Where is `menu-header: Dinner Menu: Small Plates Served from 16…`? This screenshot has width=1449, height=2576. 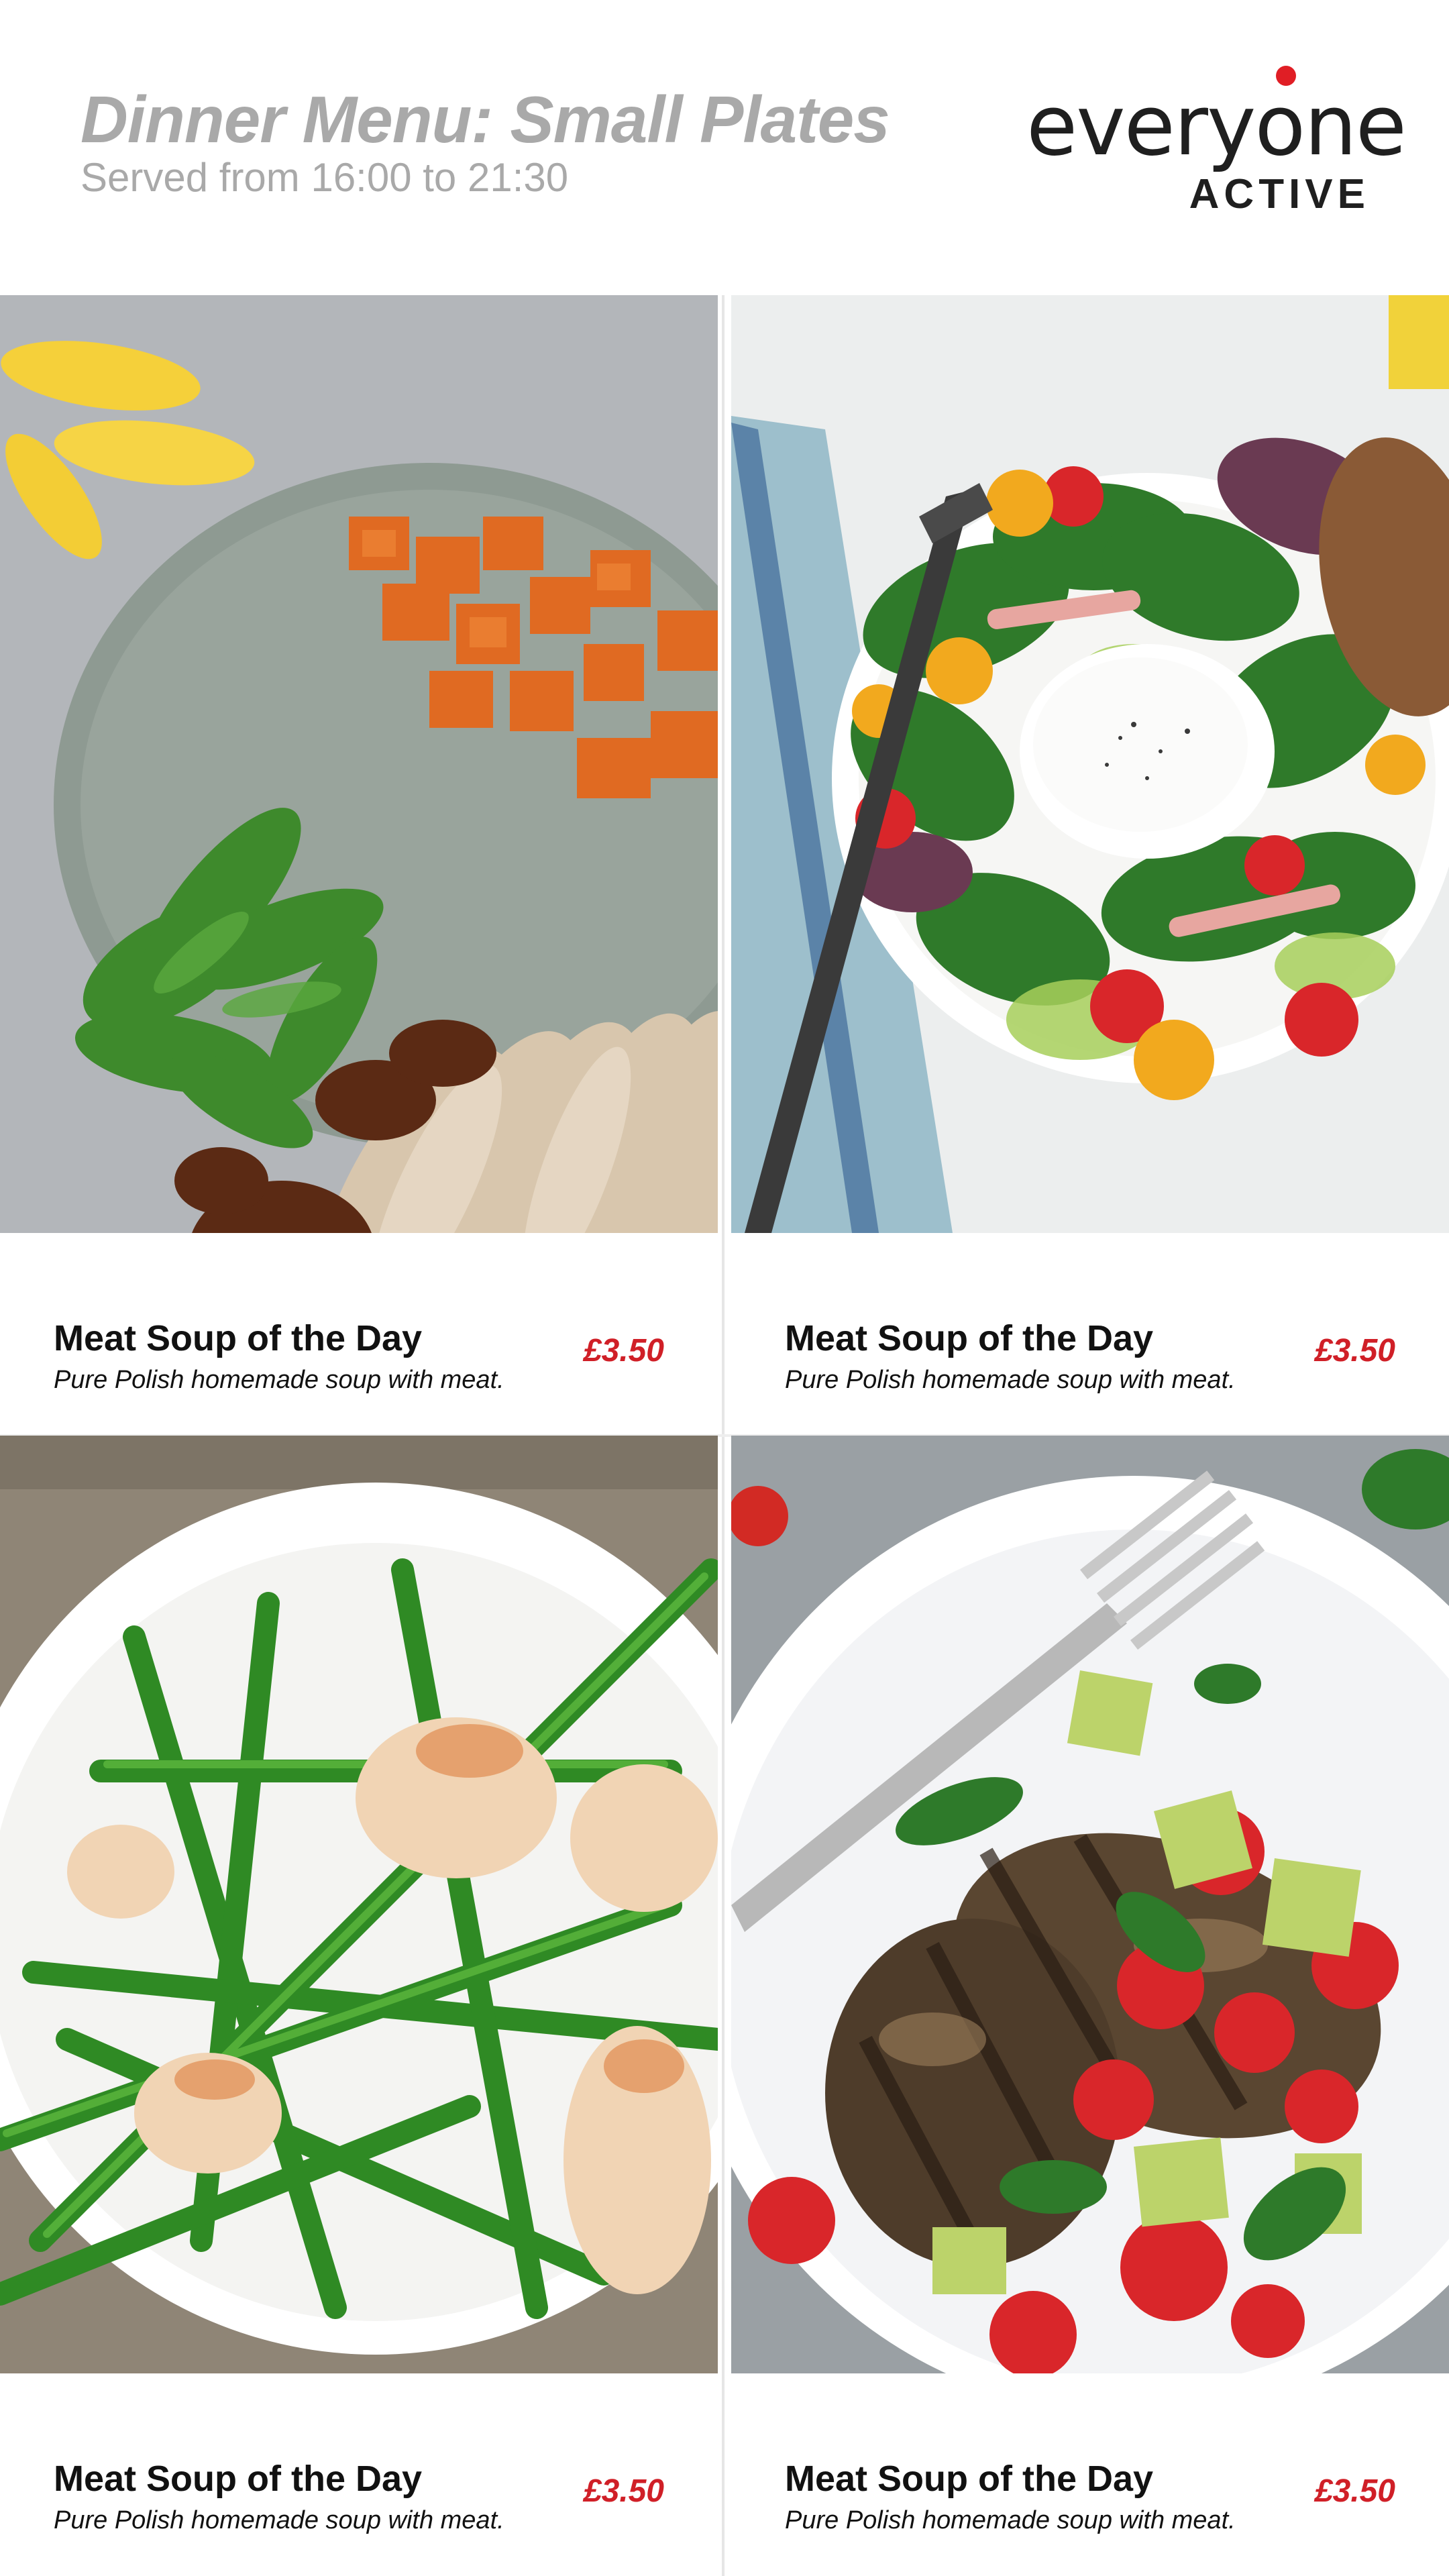 menu-header: Dinner Menu: Small Plates Served from 16… is located at coordinates (724, 147).